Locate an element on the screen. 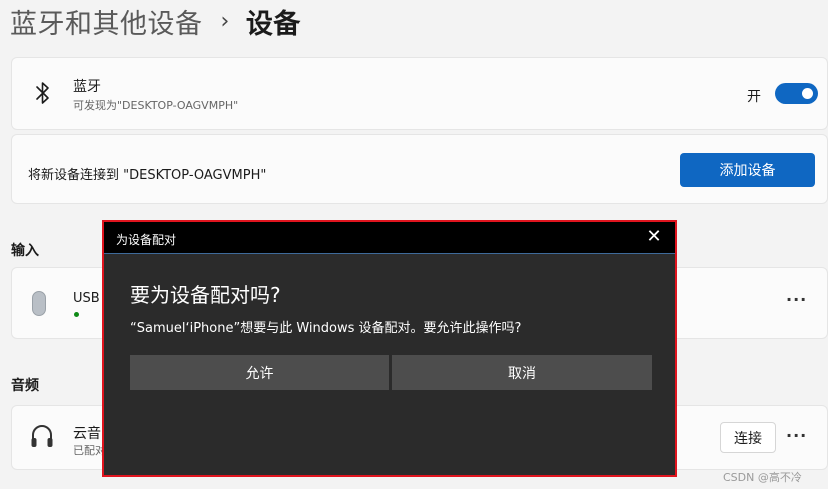 This screenshot has height=489, width=828. breadcrumb: 蓝牙和其他设备 › 设备 is located at coordinates (155, 21).